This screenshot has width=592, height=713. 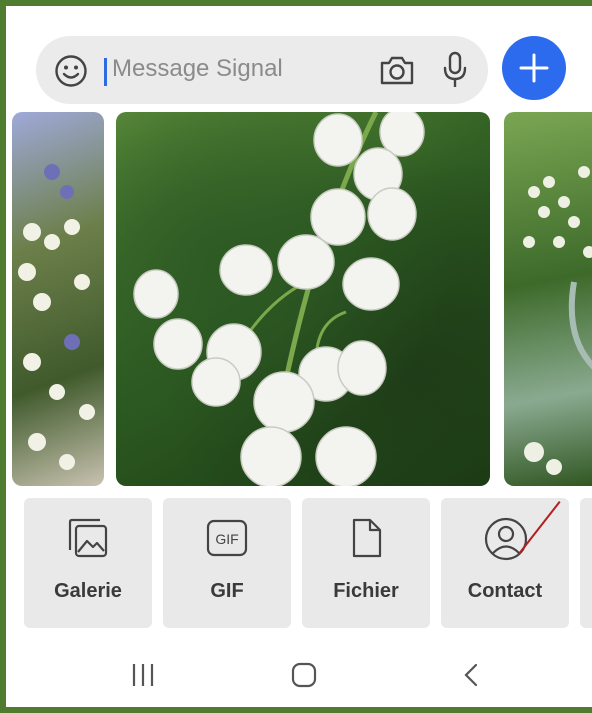 What do you see at coordinates (472, 677) in the screenshot?
I see `back-icon` at bounding box center [472, 677].